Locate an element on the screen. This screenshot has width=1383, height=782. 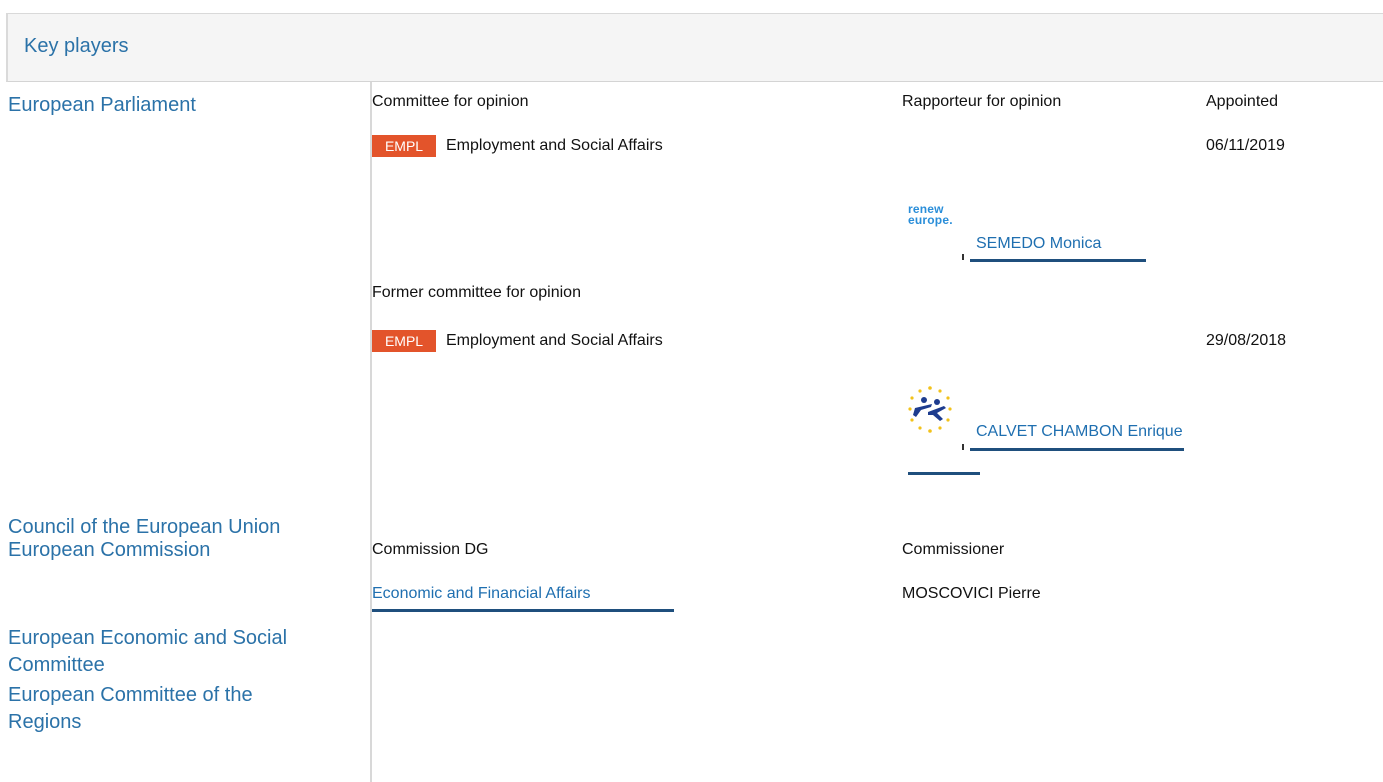
rapporteur-link-calvet: CALVET CHAMBON Enrique is located at coordinates (1053, 432).